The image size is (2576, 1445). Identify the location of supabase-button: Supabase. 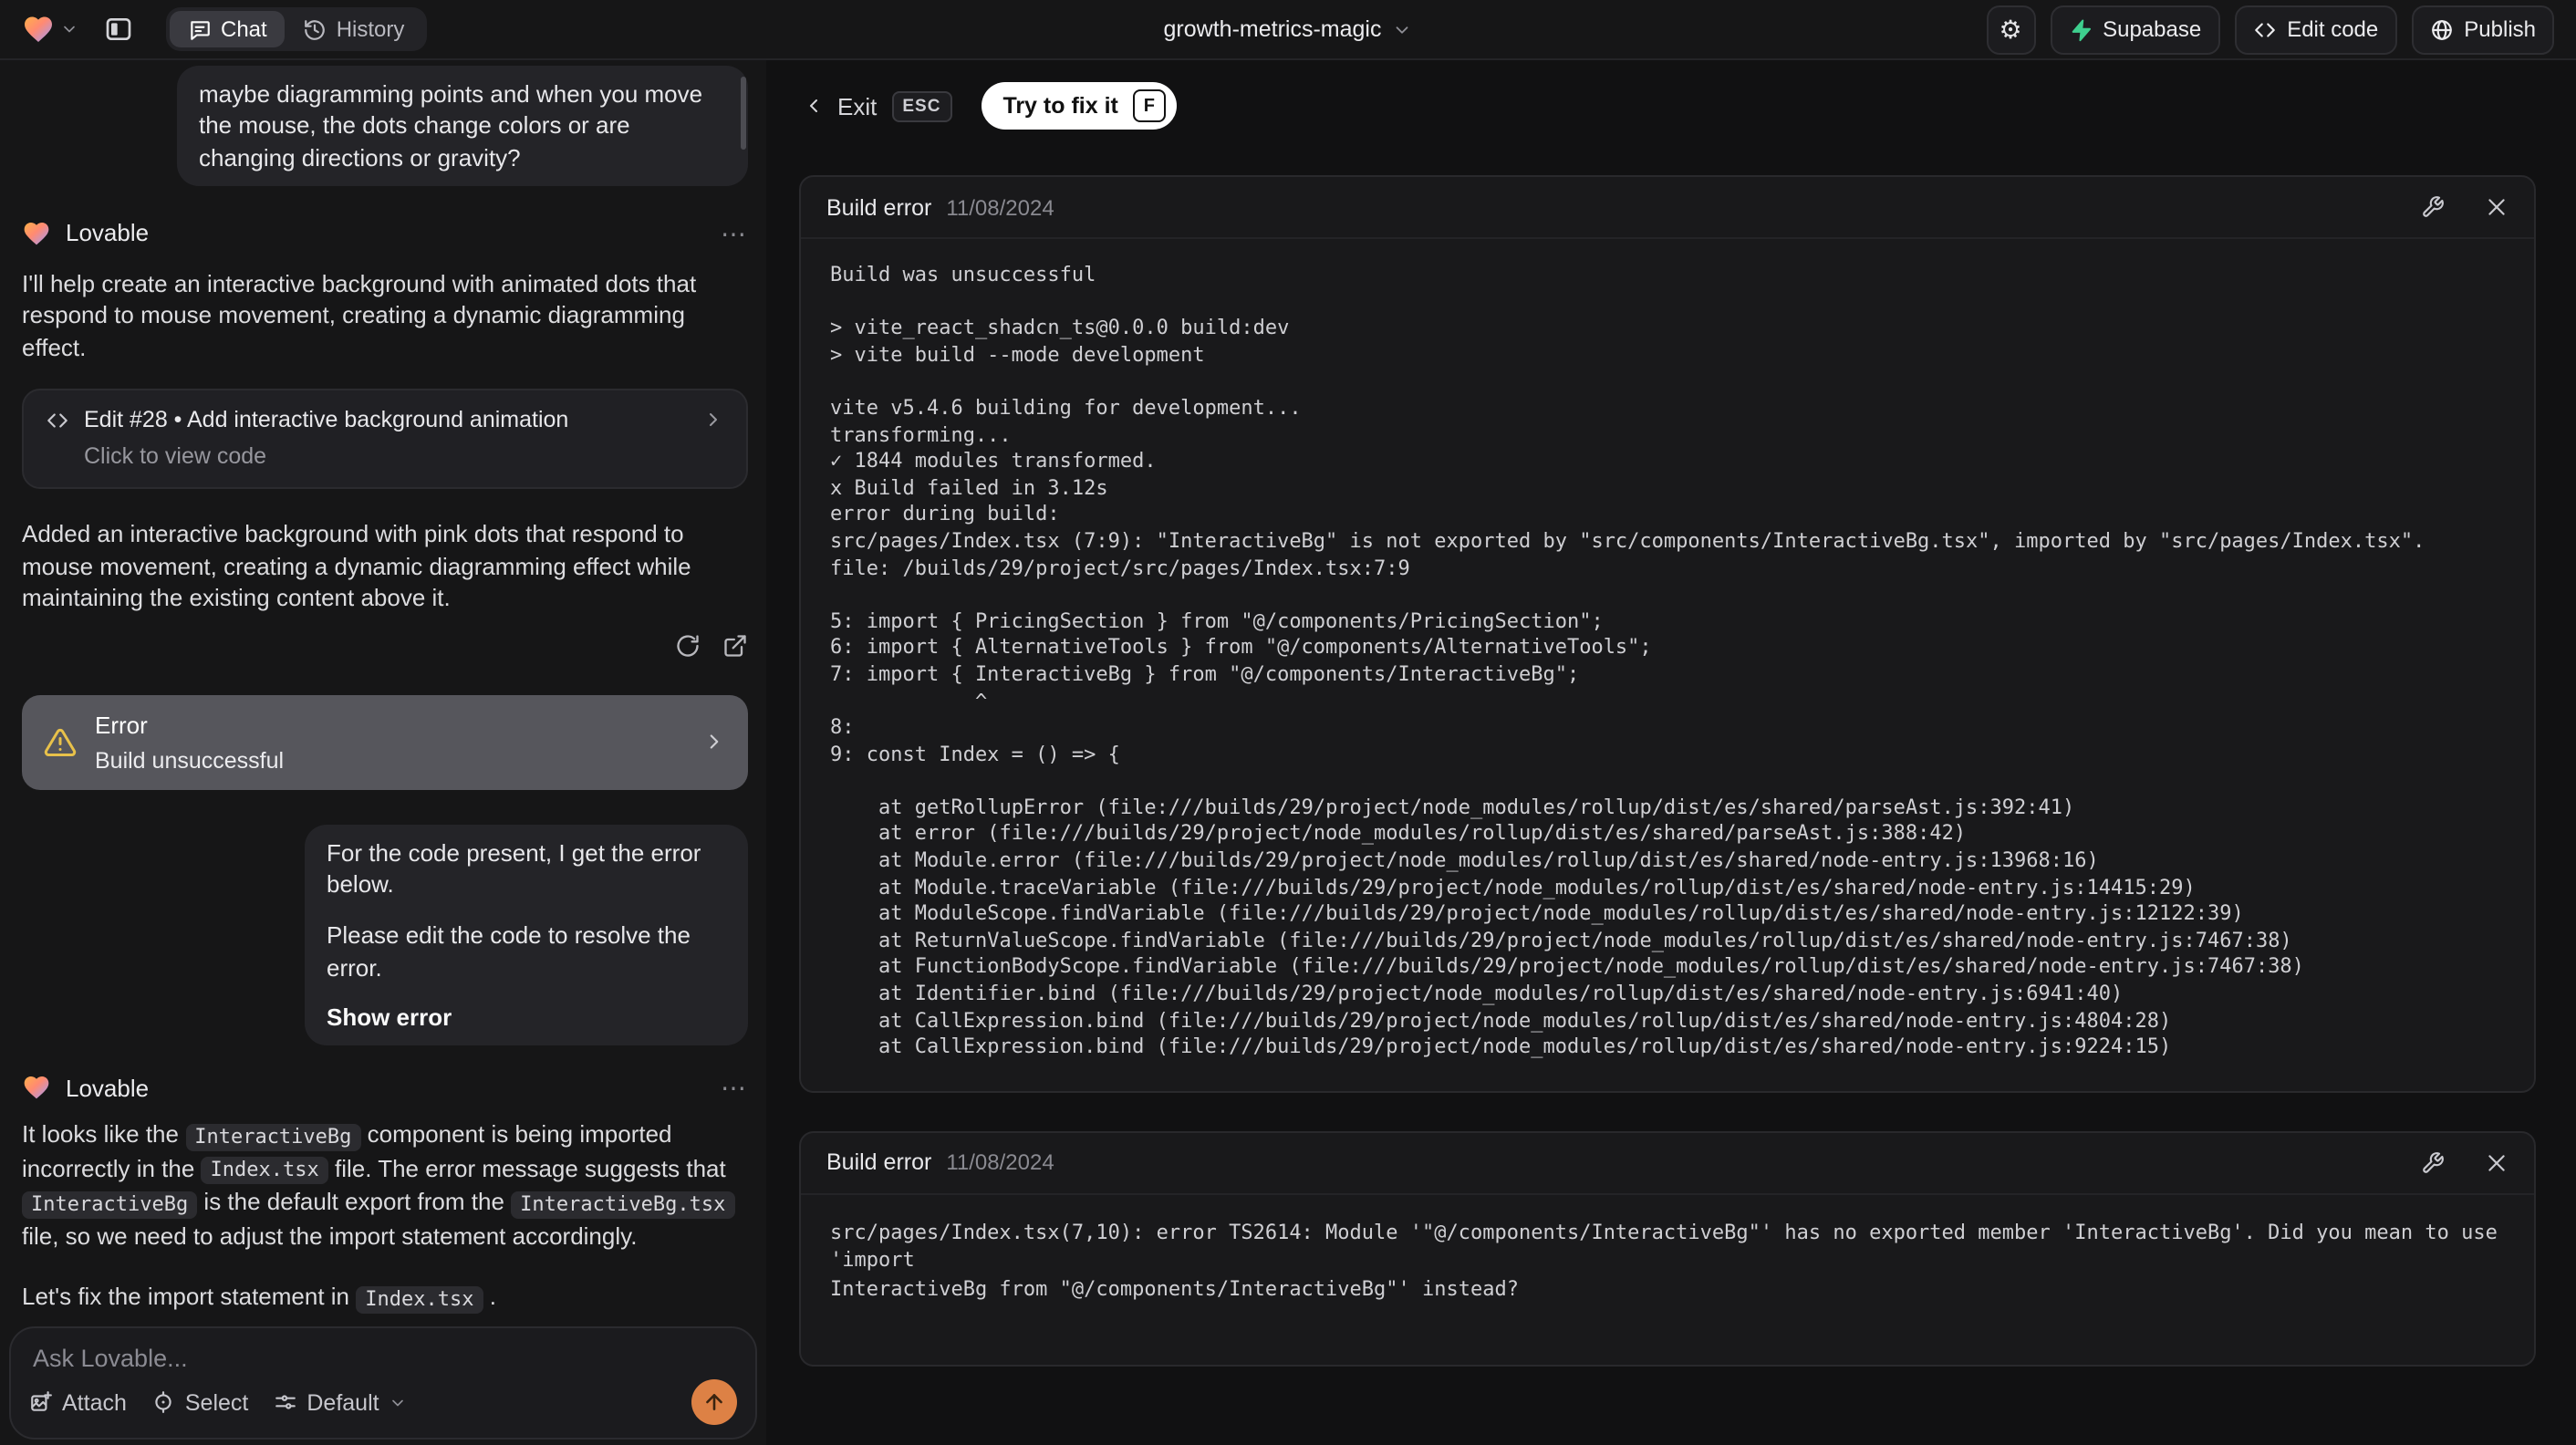
(2135, 29).